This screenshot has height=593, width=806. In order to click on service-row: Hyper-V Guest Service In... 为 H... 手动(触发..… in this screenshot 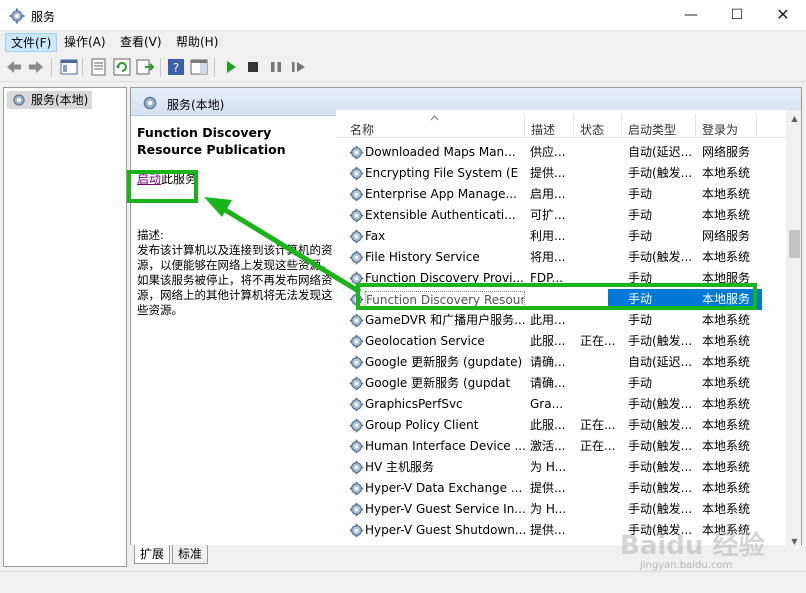, I will do `click(563, 509)`.